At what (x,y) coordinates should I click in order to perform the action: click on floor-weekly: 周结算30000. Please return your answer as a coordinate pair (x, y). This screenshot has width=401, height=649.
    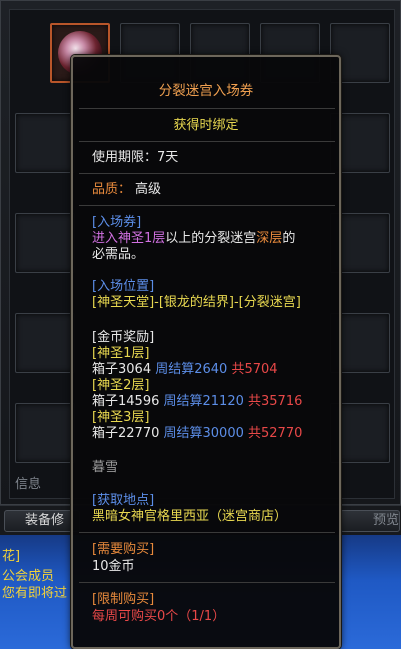
    Looking at the image, I should click on (203, 433).